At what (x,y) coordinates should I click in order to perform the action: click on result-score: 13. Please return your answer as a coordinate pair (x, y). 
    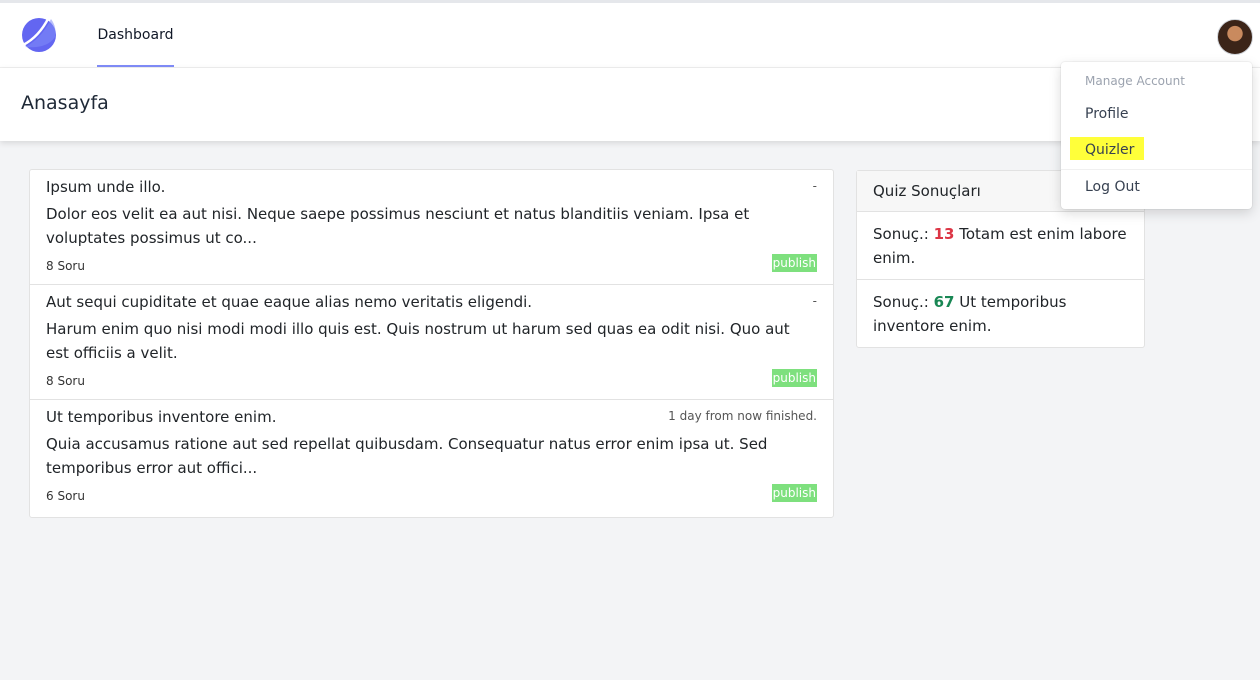
    Looking at the image, I should click on (944, 234).